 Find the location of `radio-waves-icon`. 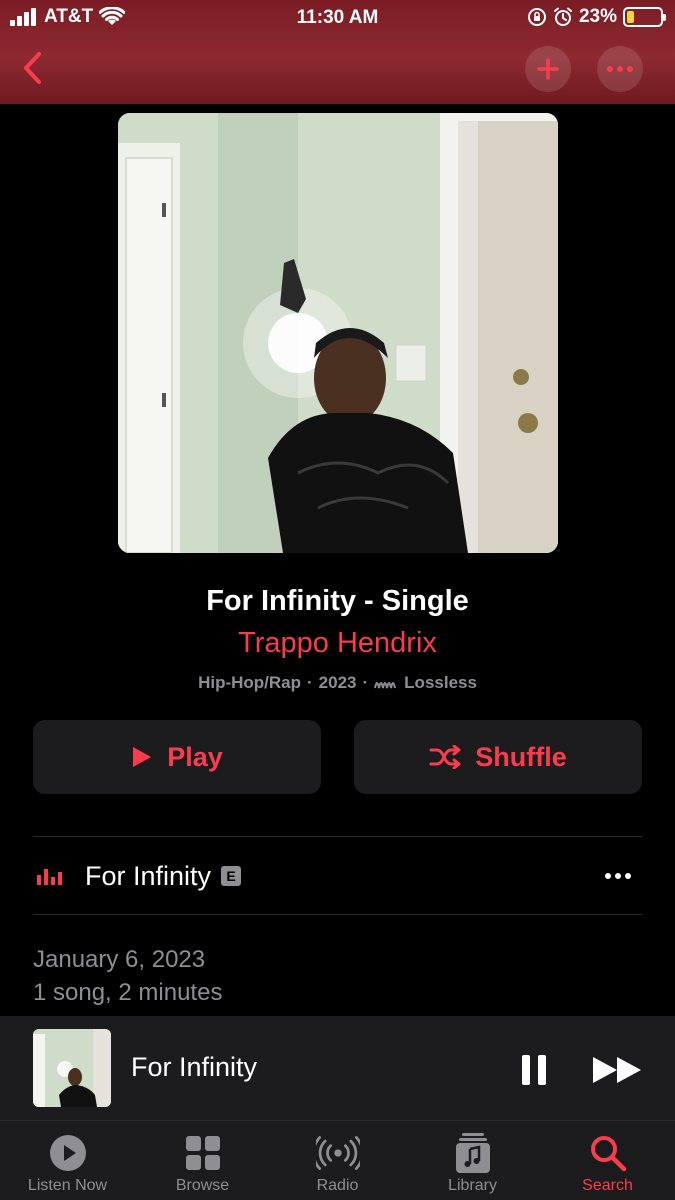

radio-waves-icon is located at coordinates (337, 1153).